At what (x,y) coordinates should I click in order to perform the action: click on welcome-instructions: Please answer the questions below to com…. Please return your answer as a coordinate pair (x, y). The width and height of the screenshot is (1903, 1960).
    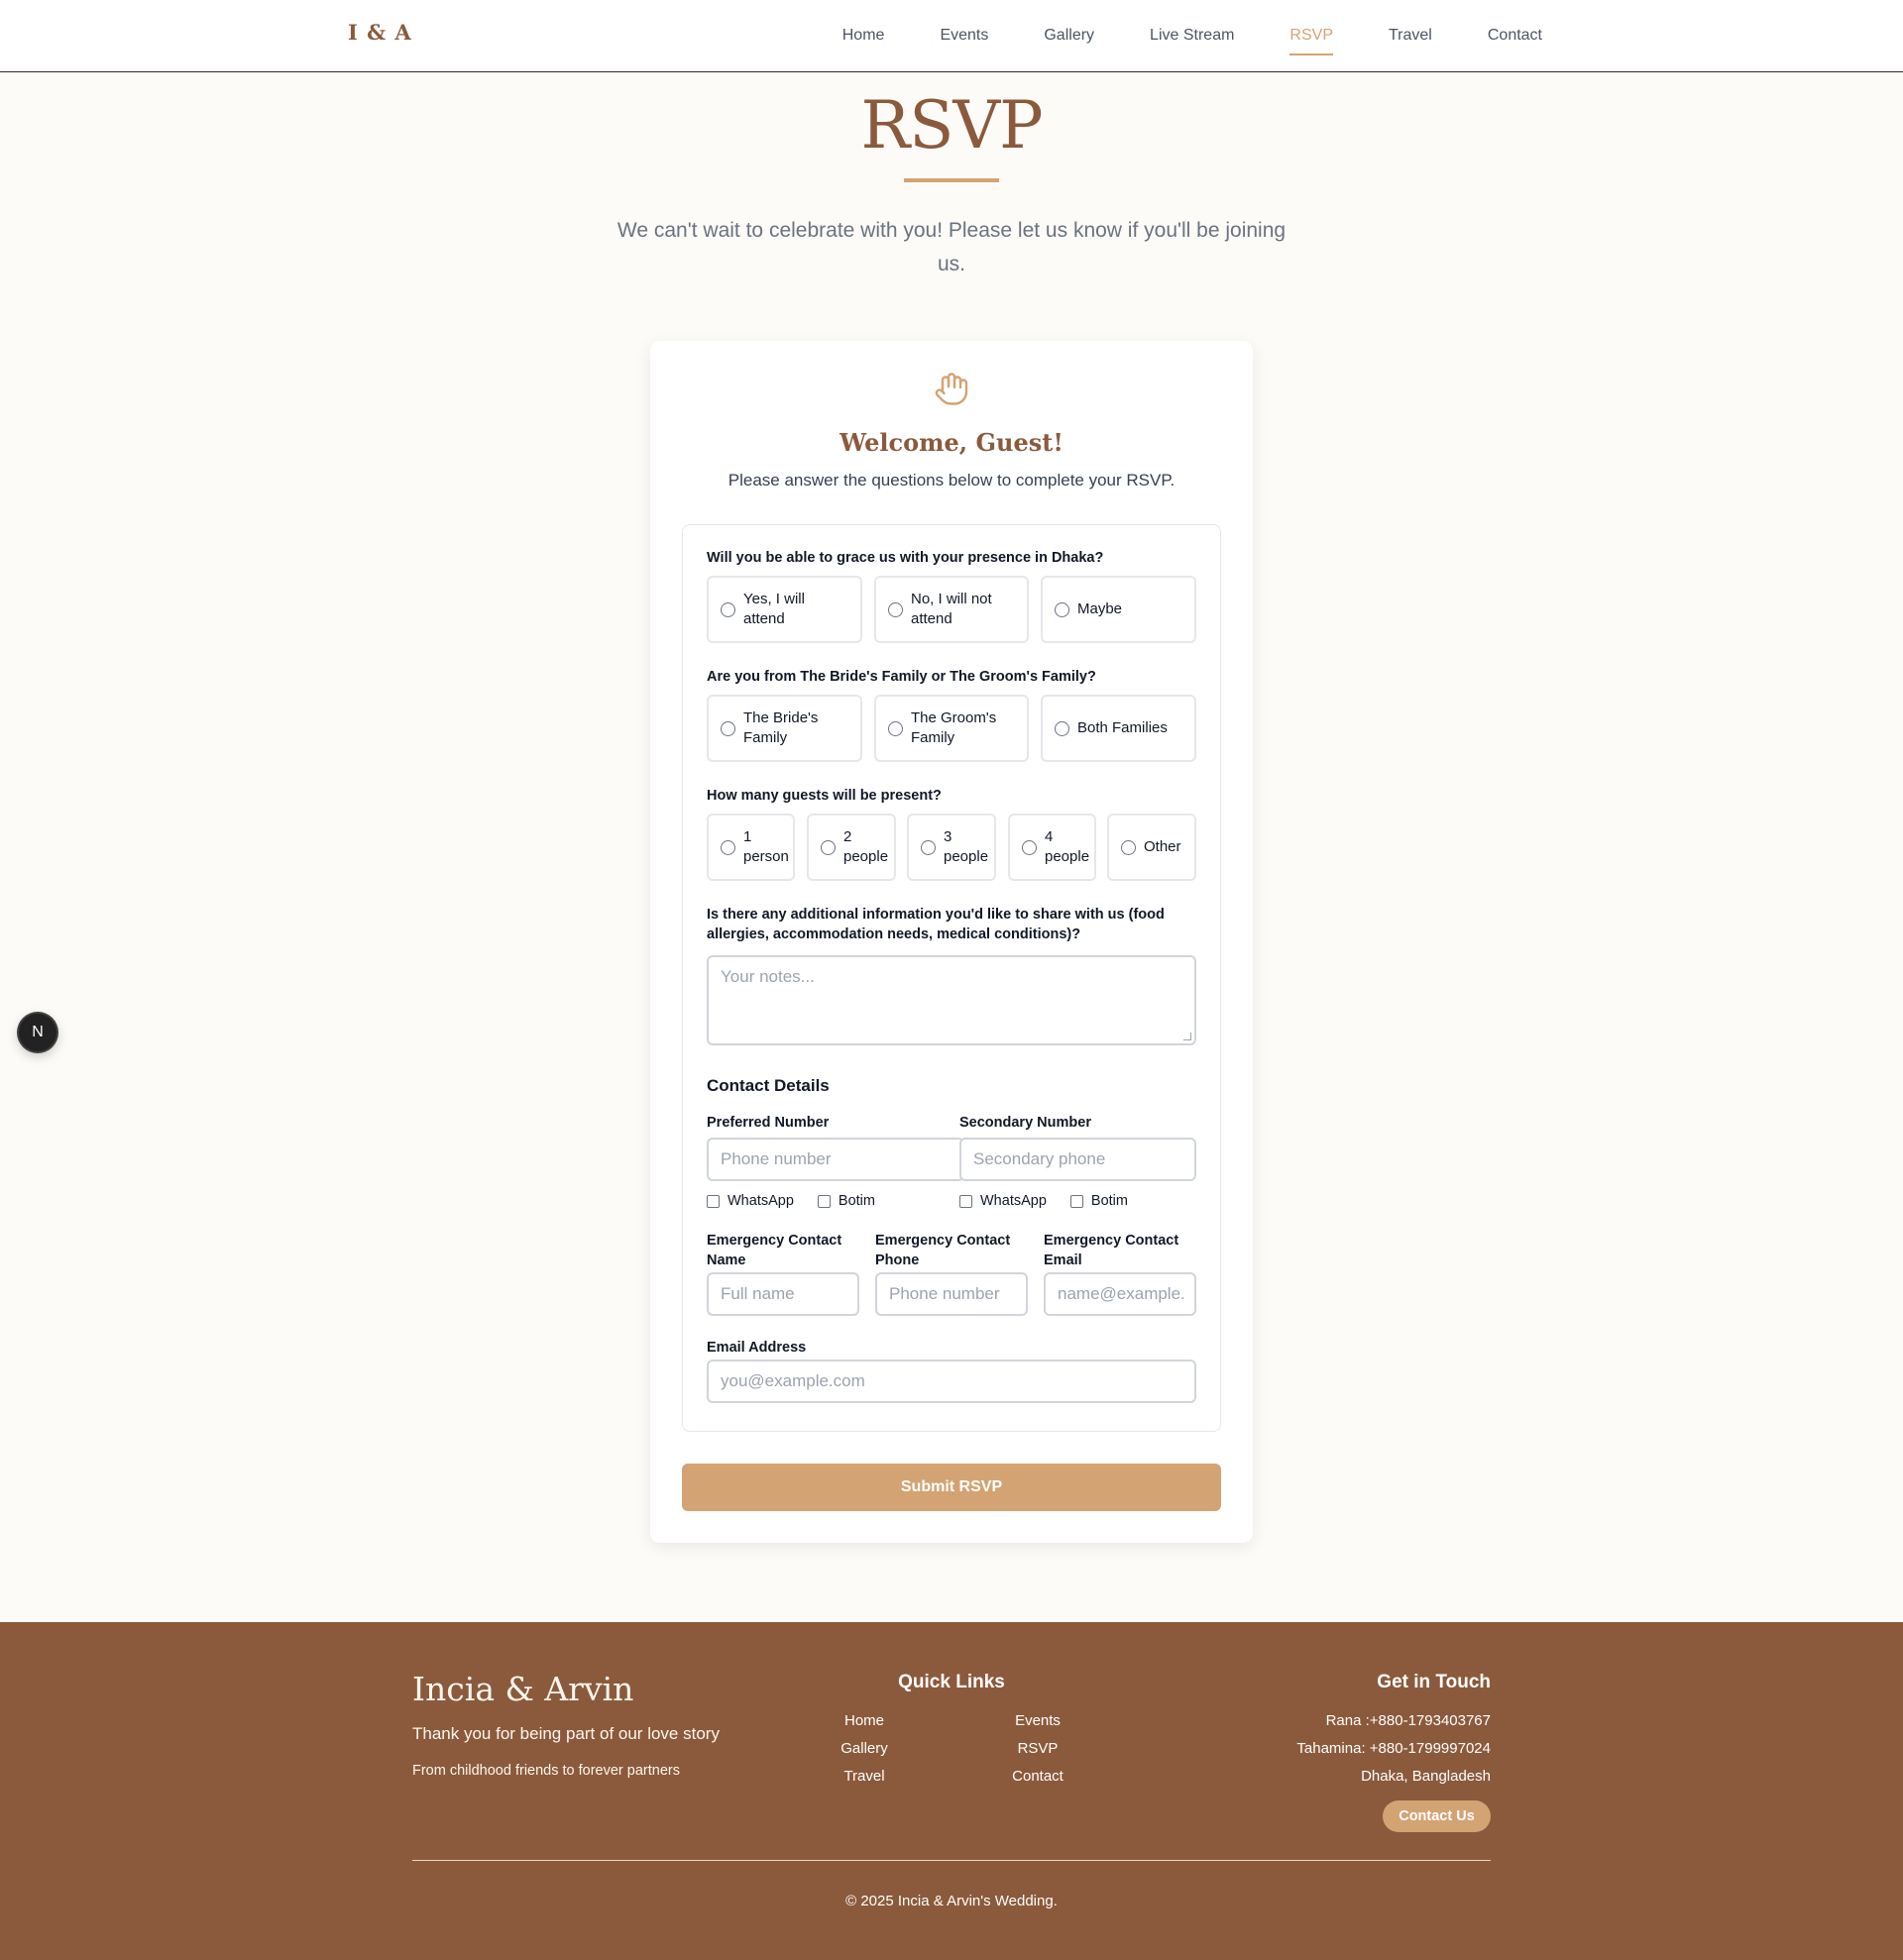
    Looking at the image, I should click on (951, 480).